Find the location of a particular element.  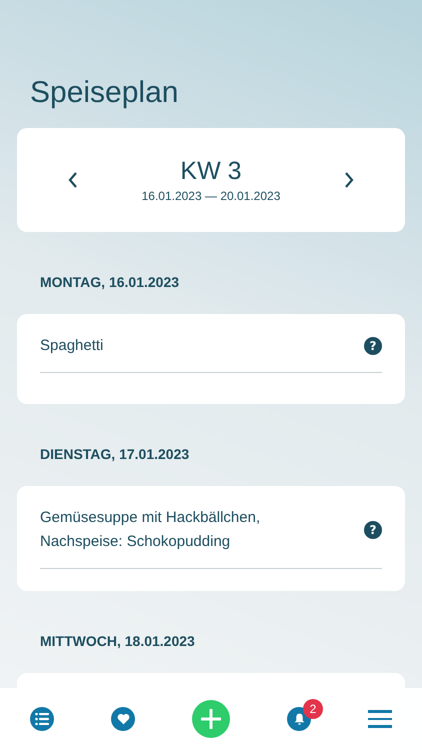

menu-button is located at coordinates (380, 719).